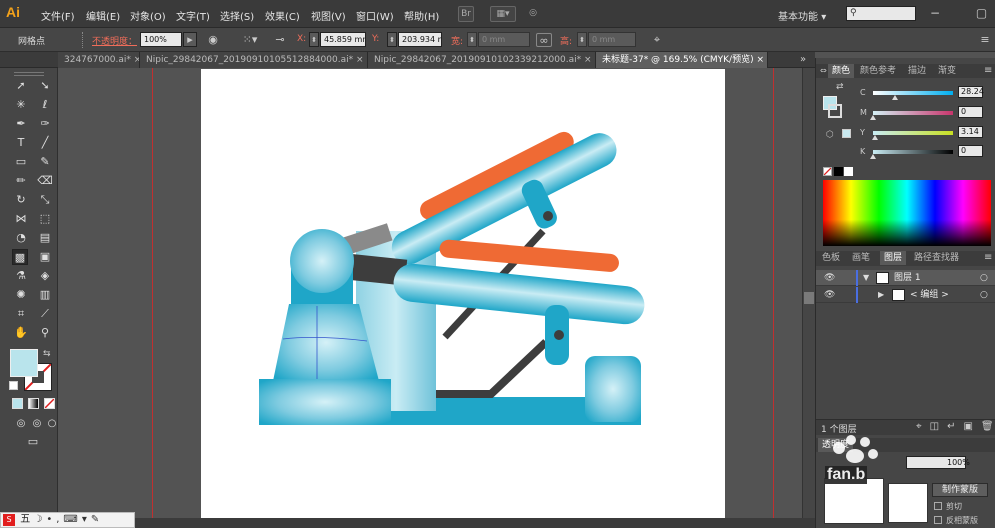 Image resolution: width=995 pixels, height=528 pixels. I want to click on eyedropper-tool-icon: ⚗, so click(21, 276).